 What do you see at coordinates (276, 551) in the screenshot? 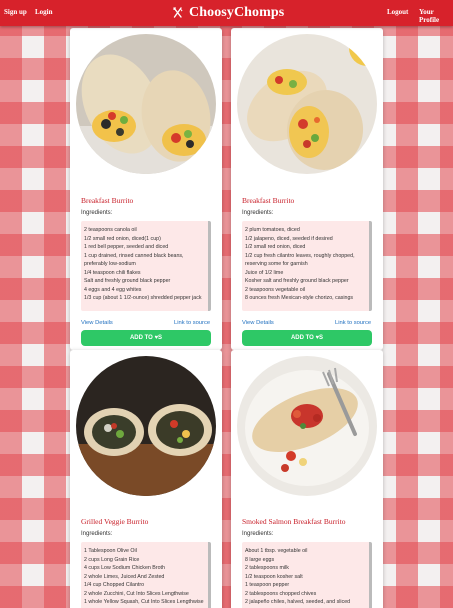
I see `ingredient-item: About 1 tbsp. vegetable oil` at bounding box center [276, 551].